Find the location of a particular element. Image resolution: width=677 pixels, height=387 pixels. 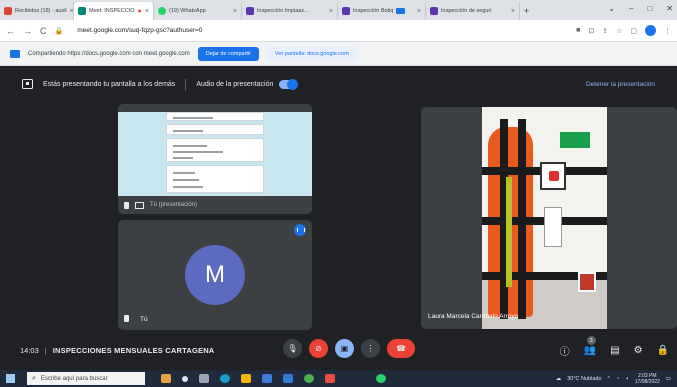

weather-icon: ☁ is located at coordinates (558, 378).